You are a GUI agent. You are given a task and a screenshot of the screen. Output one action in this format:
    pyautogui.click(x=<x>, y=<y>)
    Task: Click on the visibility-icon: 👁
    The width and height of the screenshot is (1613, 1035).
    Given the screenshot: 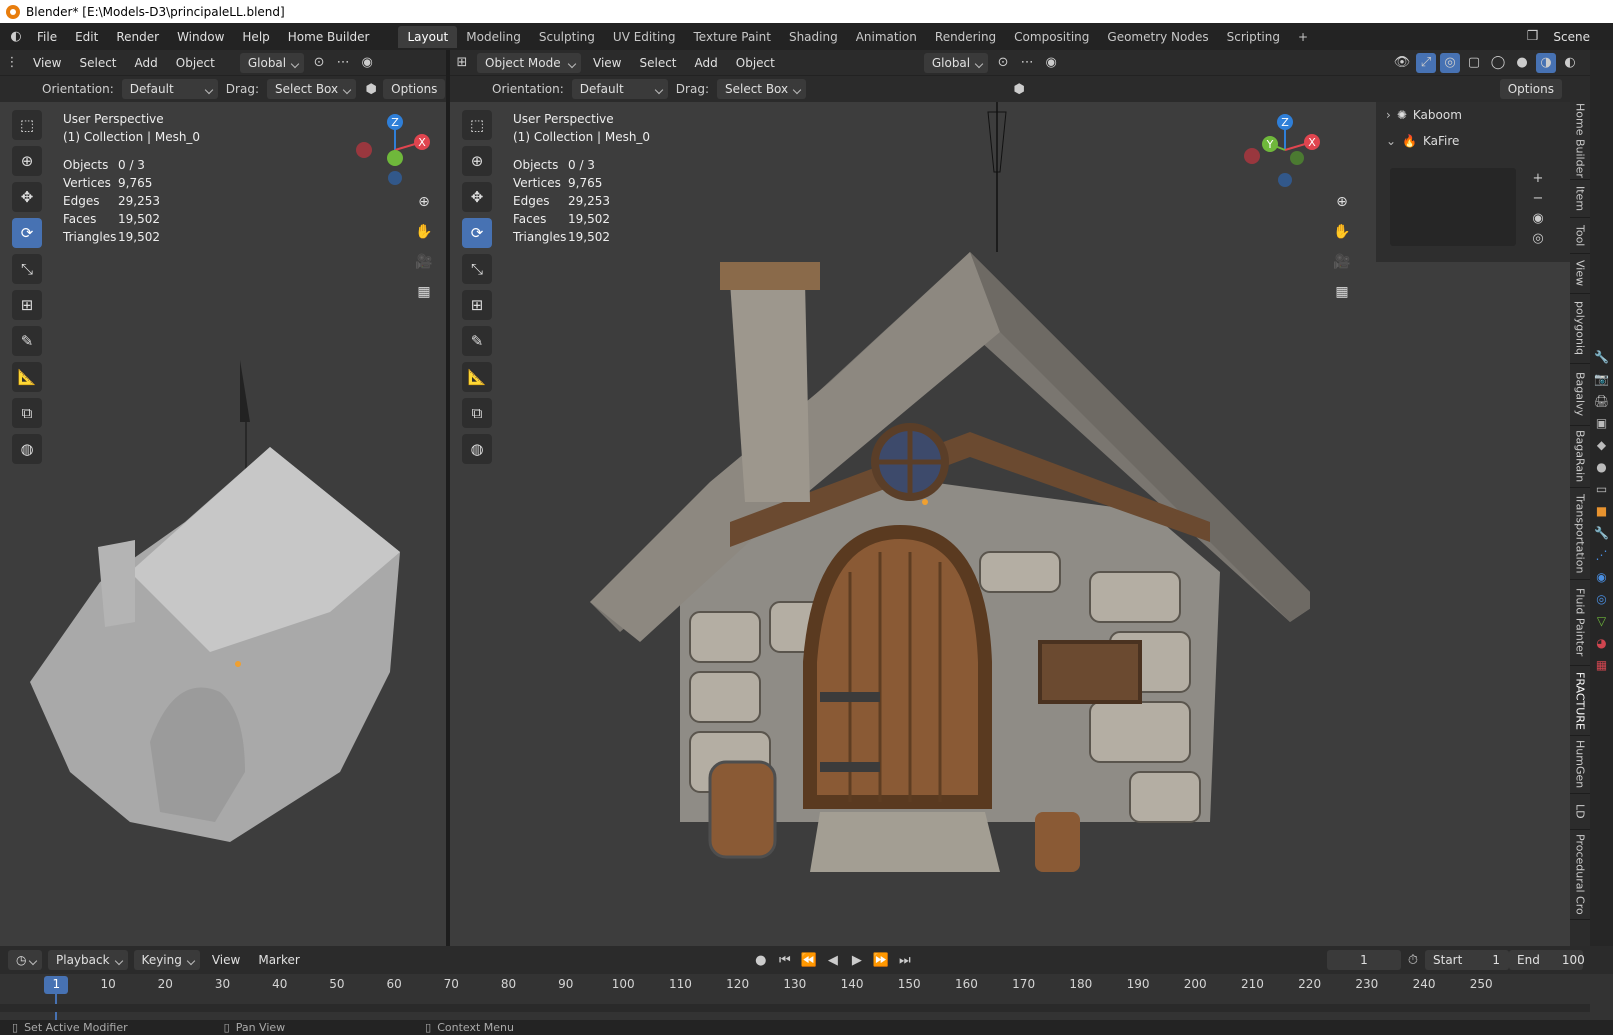 What is the action you would take?
    pyautogui.click(x=1402, y=63)
    